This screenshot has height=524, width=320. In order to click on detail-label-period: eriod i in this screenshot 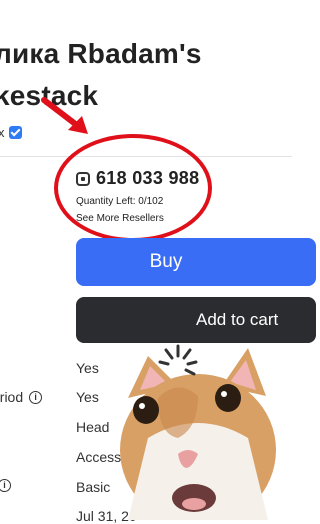, I will do `click(21, 397)`.